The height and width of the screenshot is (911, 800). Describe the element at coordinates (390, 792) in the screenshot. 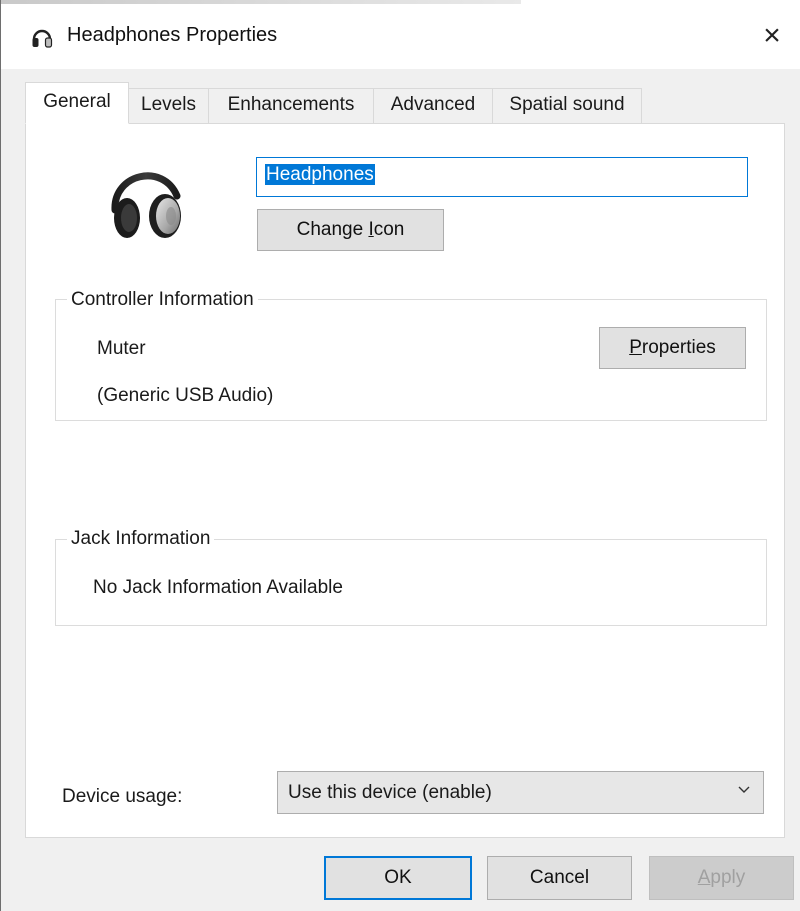

I see `device-usage-selected: Use this device (enable)` at that location.